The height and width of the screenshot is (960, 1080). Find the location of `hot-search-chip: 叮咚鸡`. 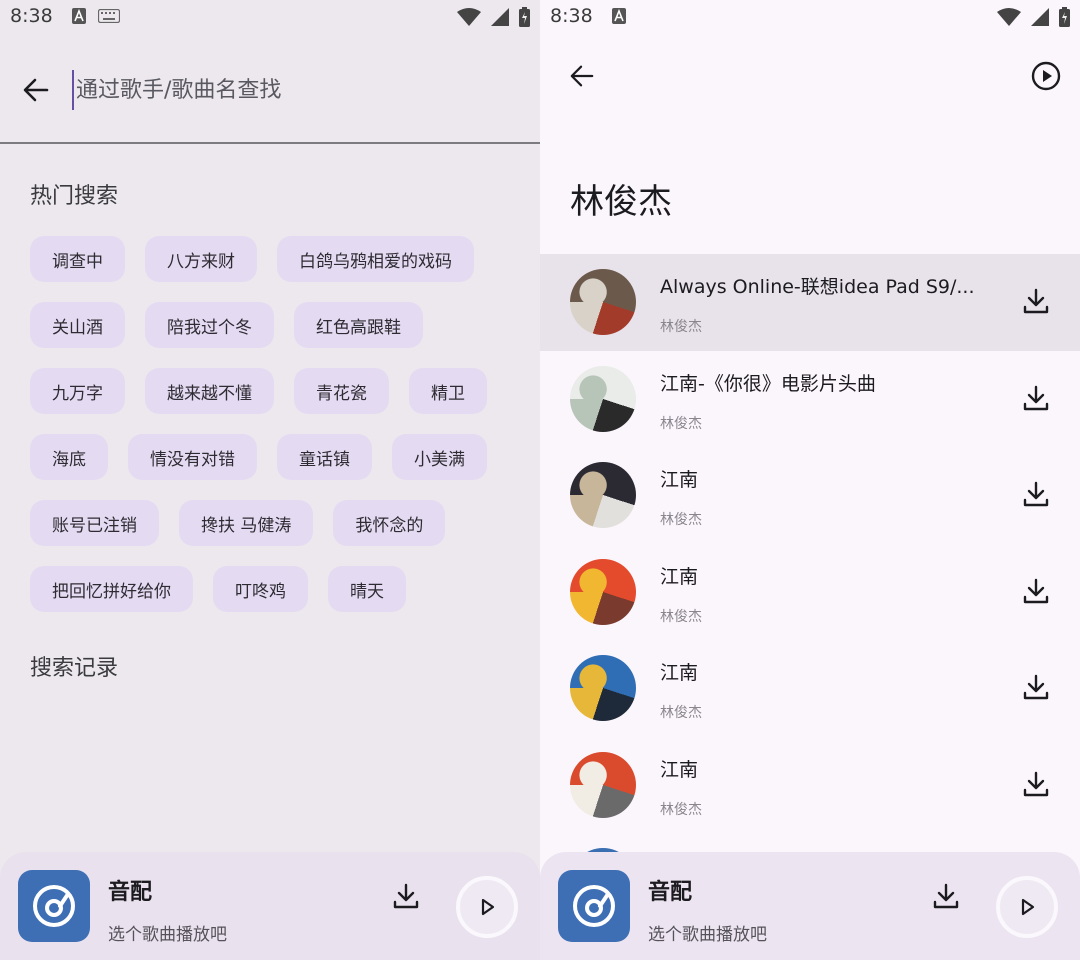

hot-search-chip: 叮咚鸡 is located at coordinates (260, 589).